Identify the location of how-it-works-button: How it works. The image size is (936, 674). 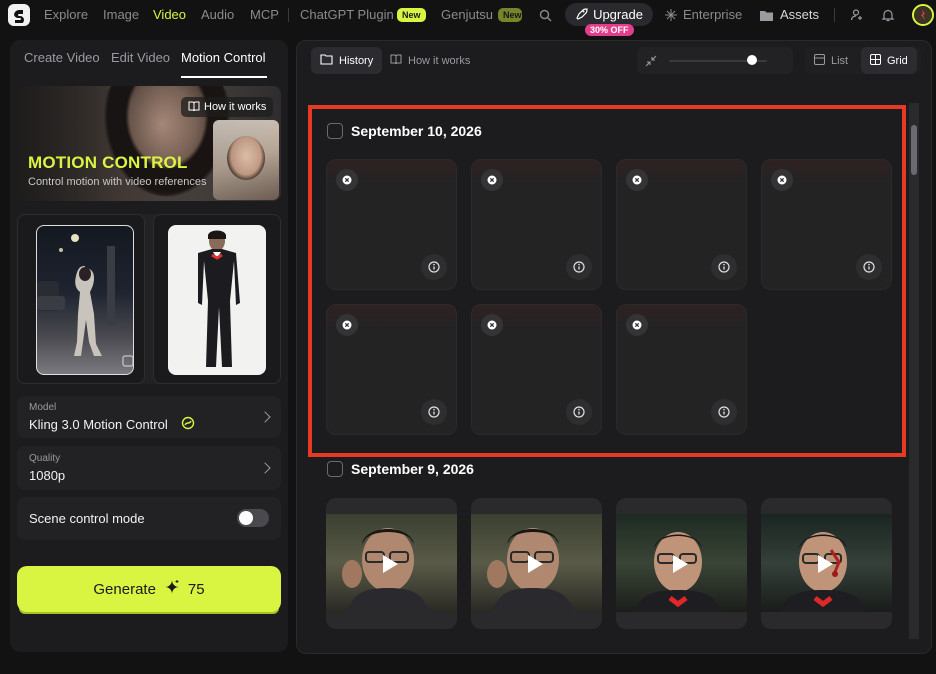
(430, 60).